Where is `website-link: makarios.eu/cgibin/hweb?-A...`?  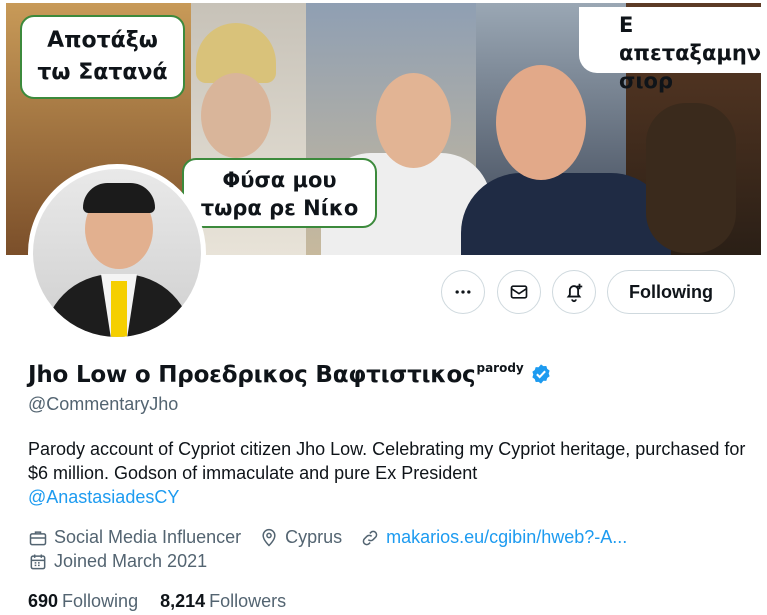
website-link: makarios.eu/cgibin/hweb?-A... is located at coordinates (506, 537).